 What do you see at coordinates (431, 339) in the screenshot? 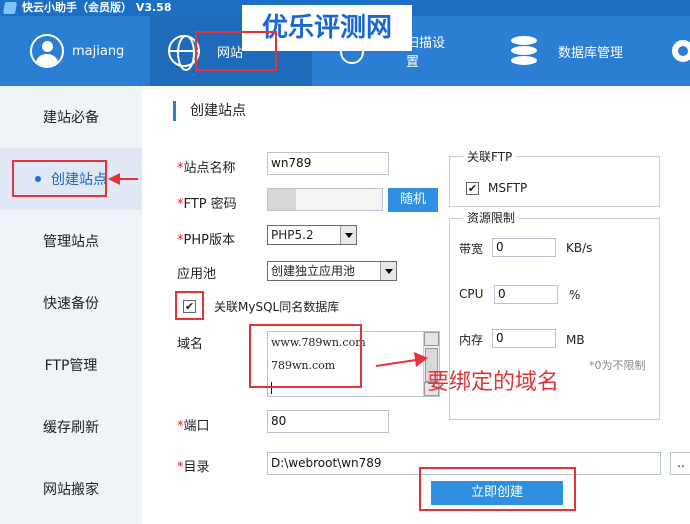
I see `scroll-up-icon` at bounding box center [431, 339].